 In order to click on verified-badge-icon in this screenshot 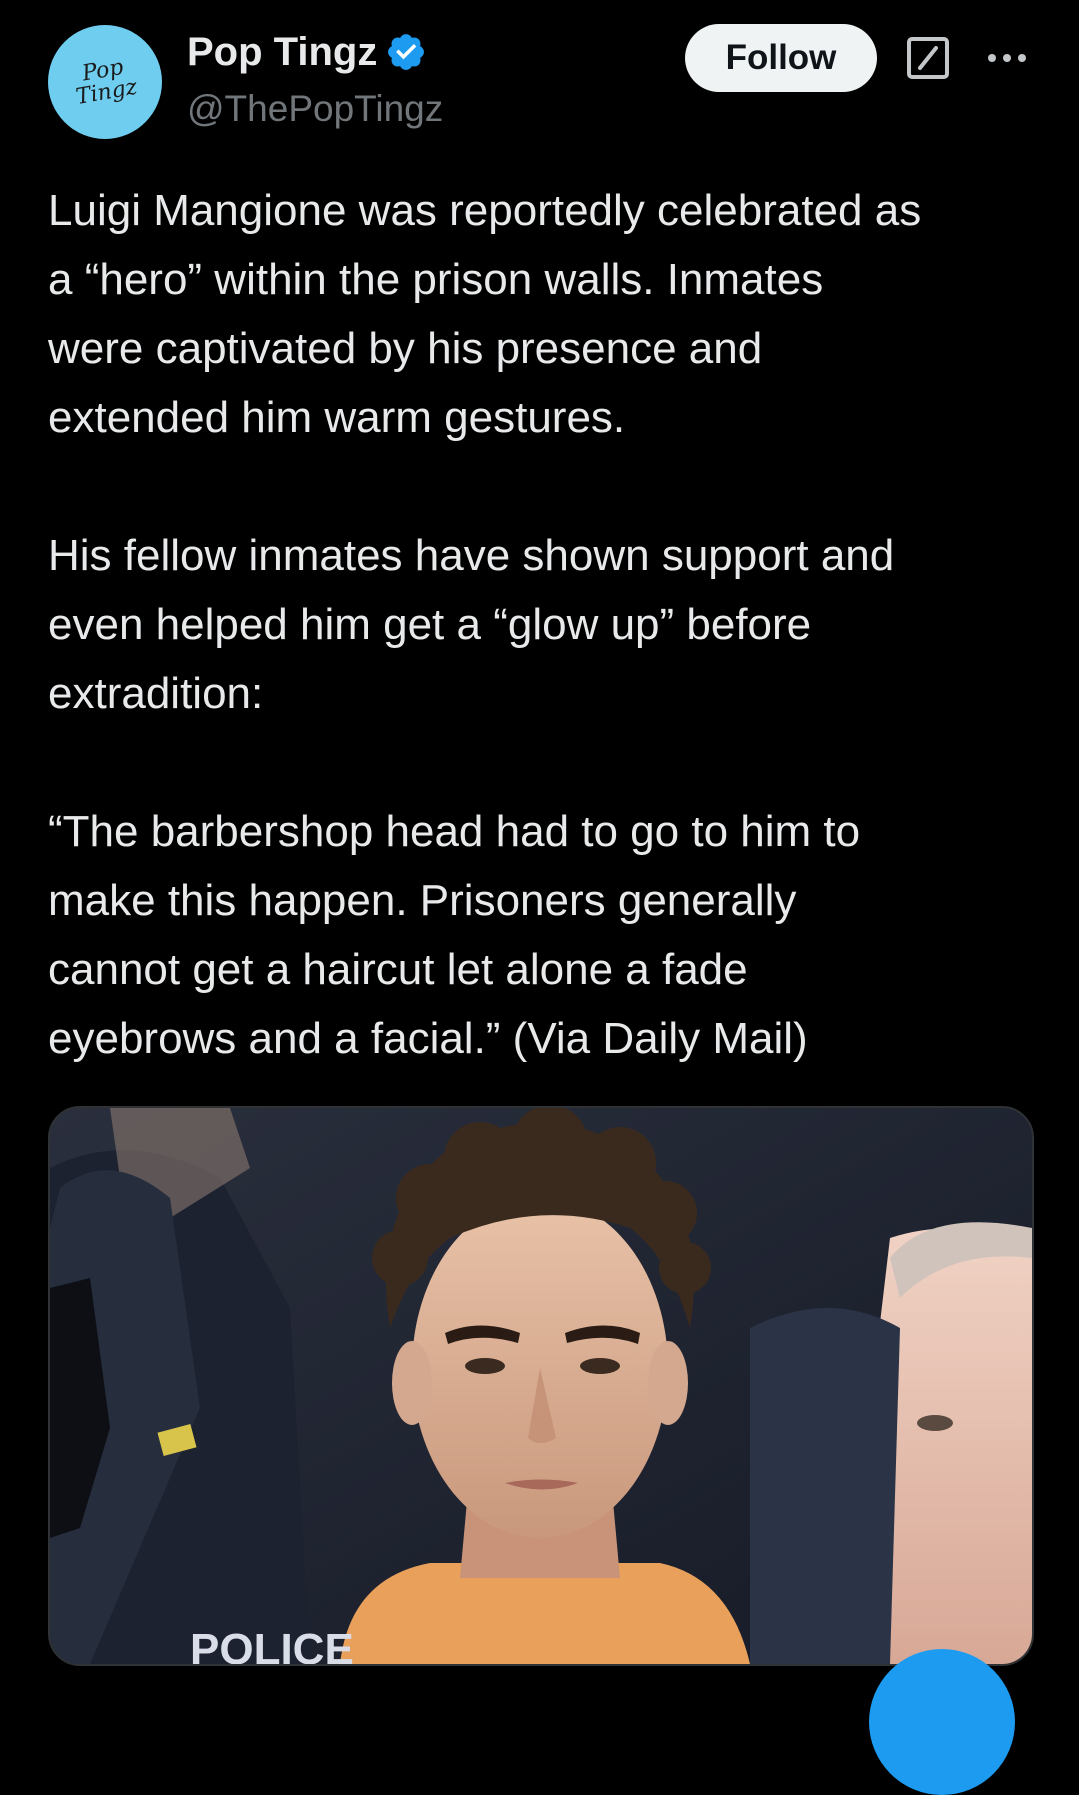, I will do `click(406, 52)`.